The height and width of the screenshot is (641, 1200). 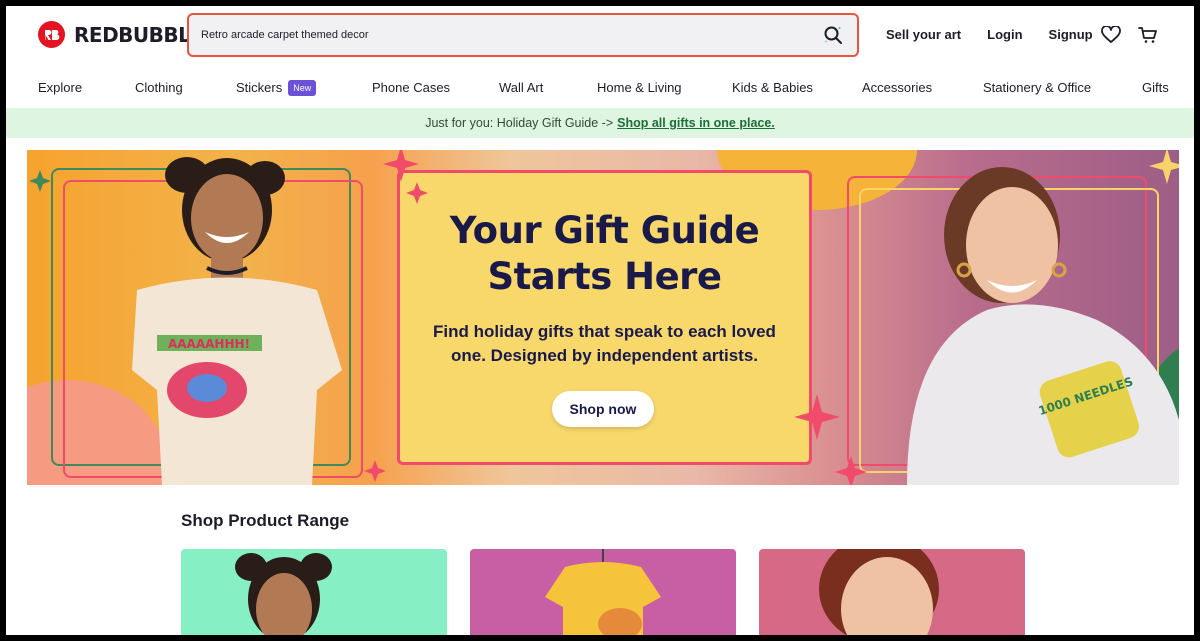 I want to click on redbubble-logo-icon, so click(x=51, y=34).